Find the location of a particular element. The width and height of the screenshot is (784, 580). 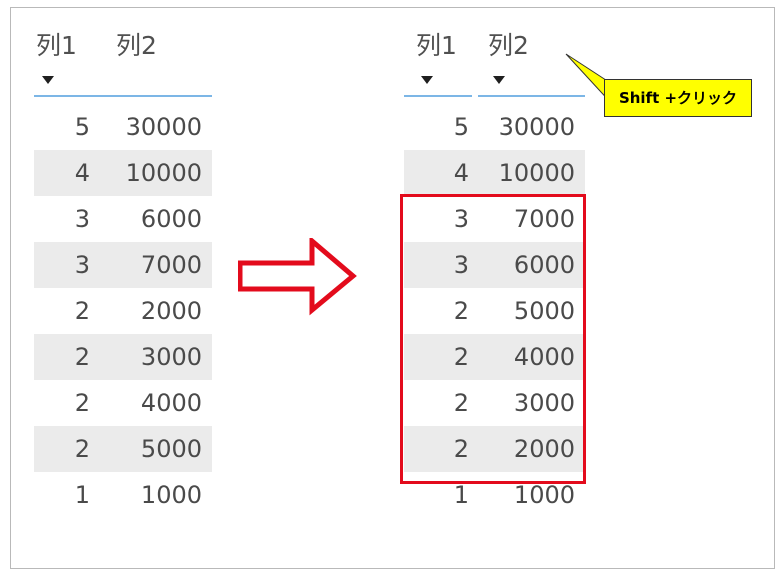

table-row: 3 7000 is located at coordinates (123, 265).